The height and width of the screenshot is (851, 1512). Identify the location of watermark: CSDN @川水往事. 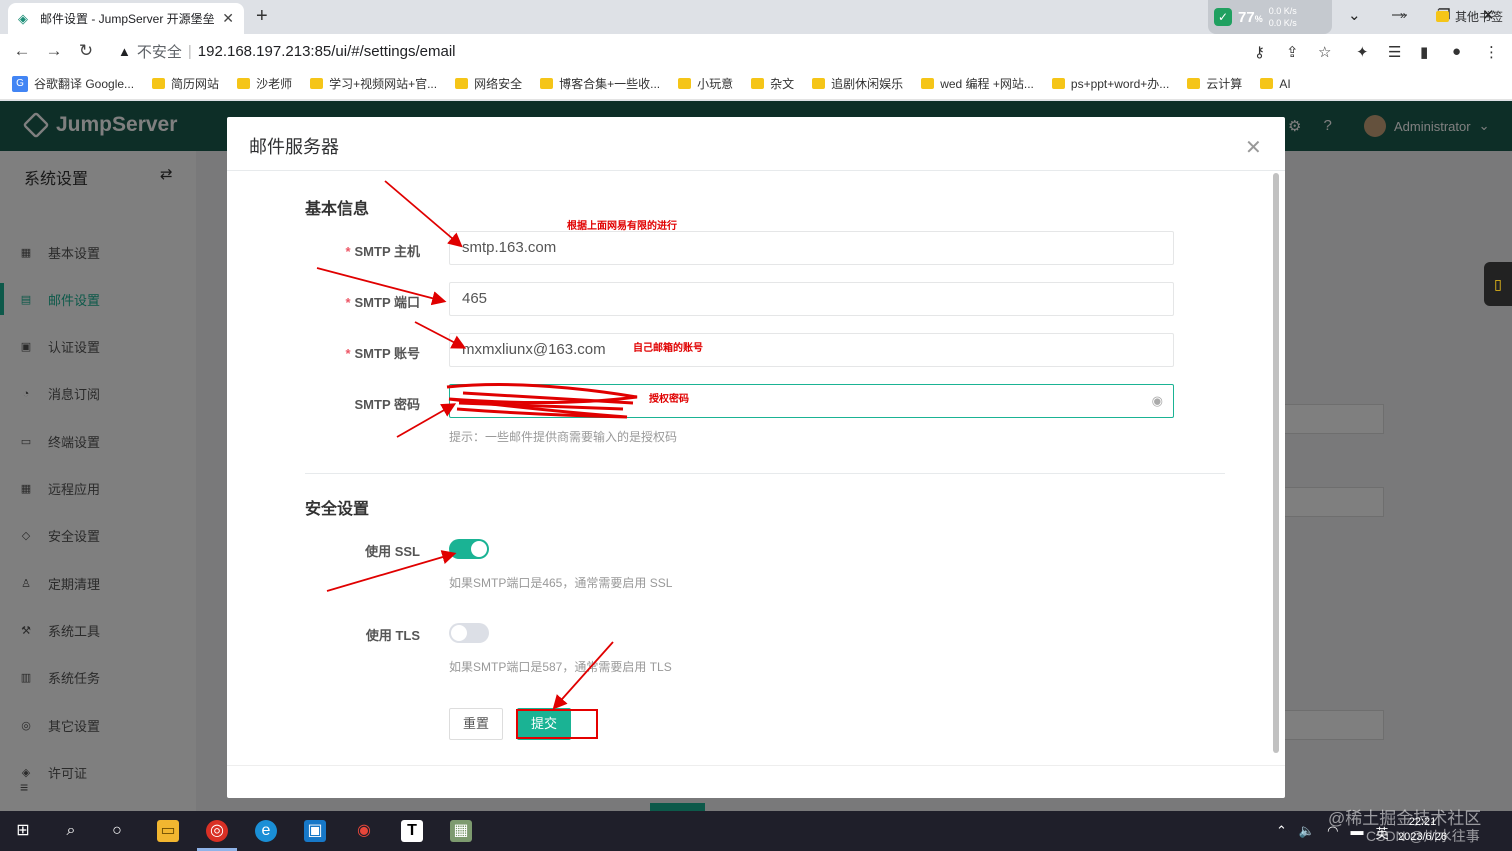
(1423, 836).